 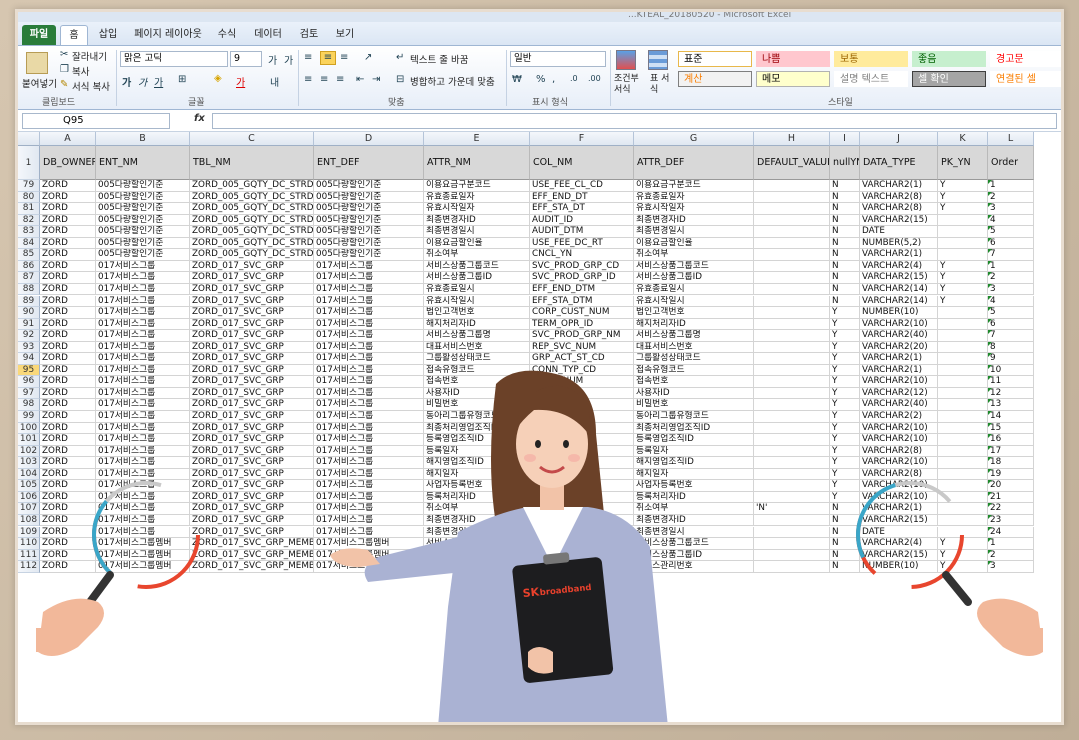 I want to click on table-cell: 17, so click(x=1011, y=451).